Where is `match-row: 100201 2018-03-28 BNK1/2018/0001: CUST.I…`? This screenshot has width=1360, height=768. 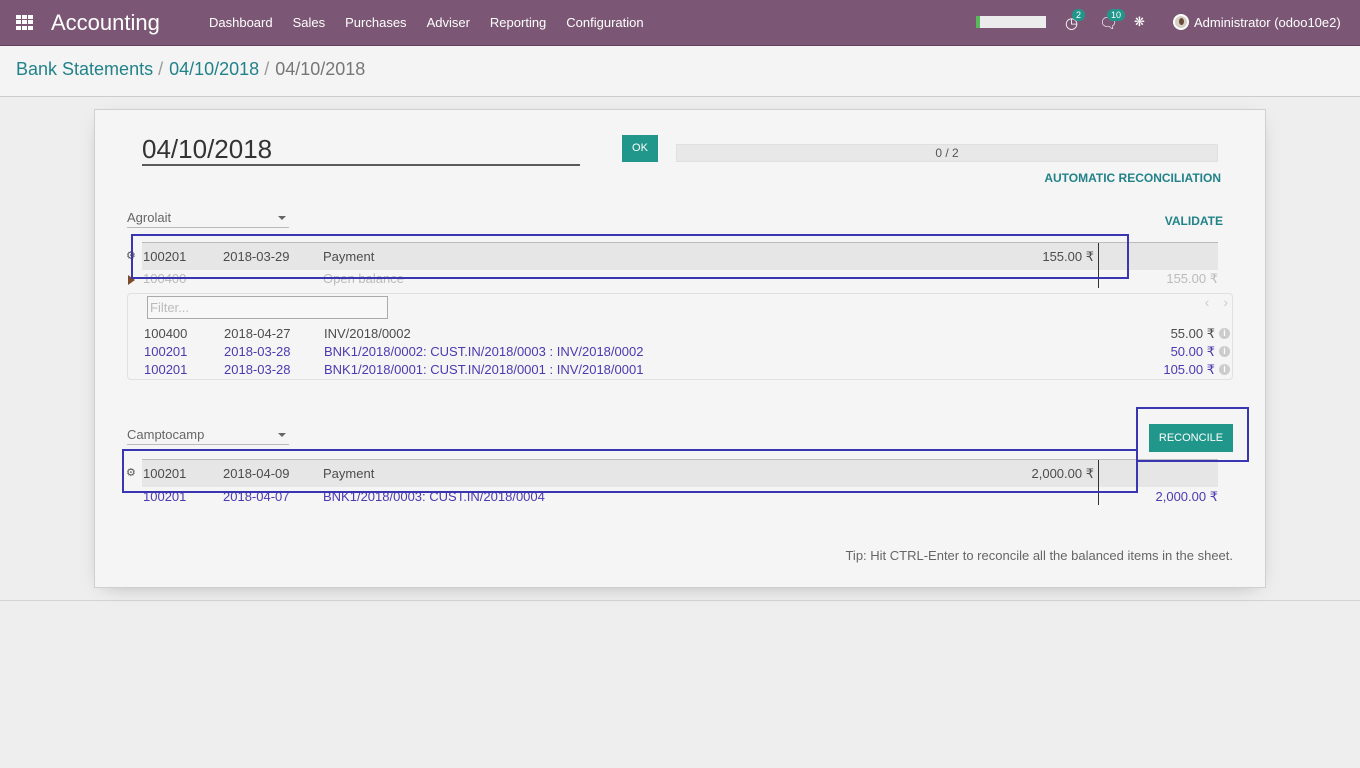
match-row: 100201 2018-03-28 BNK1/2018/0001: CUST.I… is located at coordinates (688, 371).